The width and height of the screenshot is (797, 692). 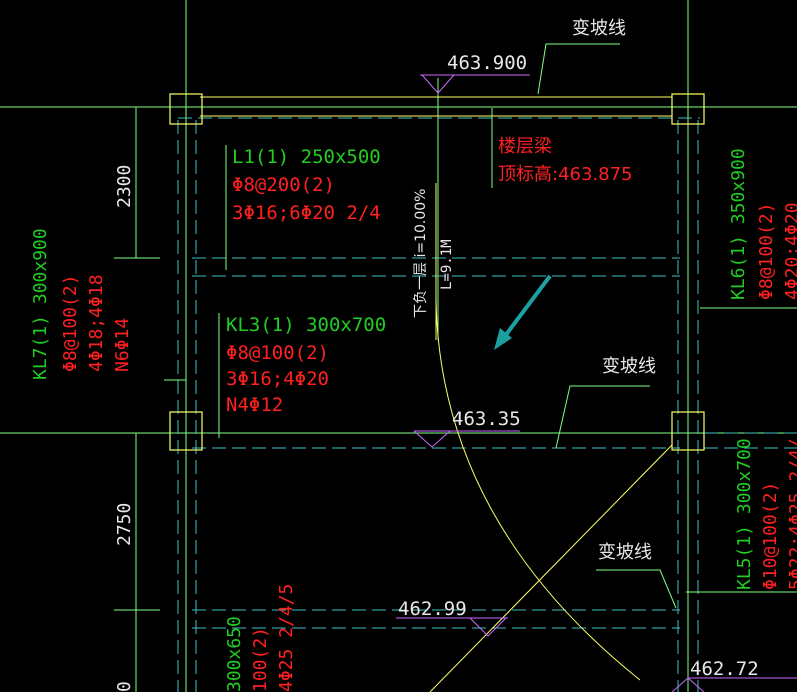 I want to click on dimension-bottom: 0, so click(x=124, y=686).